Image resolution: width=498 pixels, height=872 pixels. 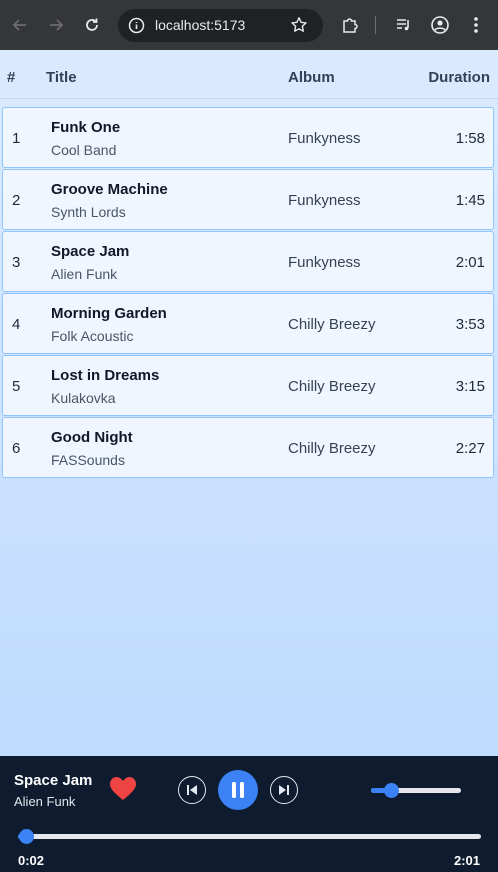 What do you see at coordinates (88, 460) in the screenshot?
I see `track-artist: FASSounds` at bounding box center [88, 460].